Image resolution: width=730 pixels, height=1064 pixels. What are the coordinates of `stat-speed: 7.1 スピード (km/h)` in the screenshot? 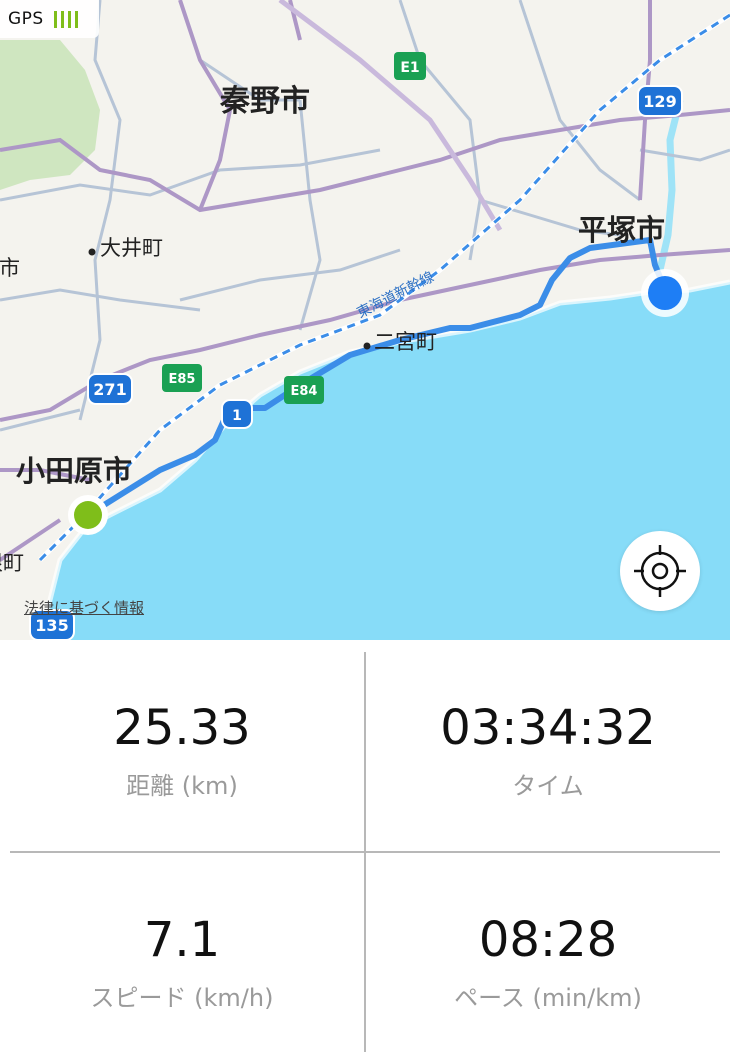 It's located at (182, 964).